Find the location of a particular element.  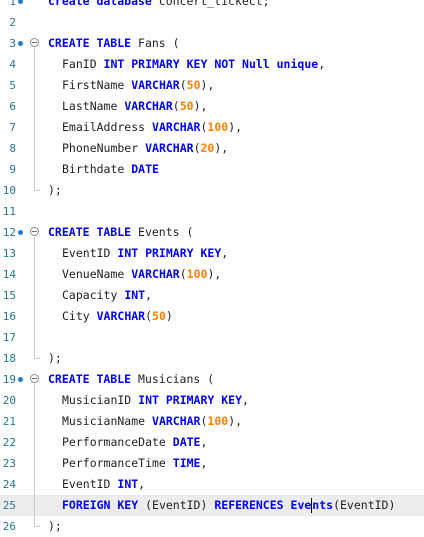

code-line: 13 EventID INT PRIMARY KEY, is located at coordinates (212, 253).